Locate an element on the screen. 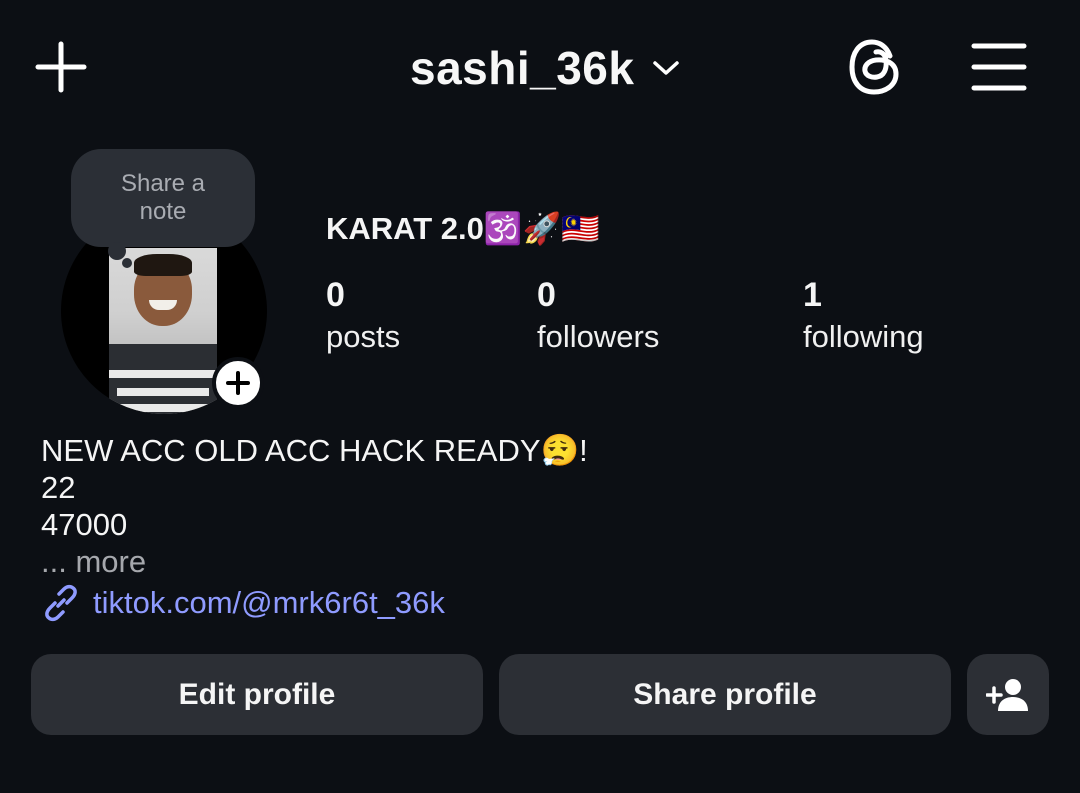 The width and height of the screenshot is (1080, 793). followers-label: followers is located at coordinates (598, 337).